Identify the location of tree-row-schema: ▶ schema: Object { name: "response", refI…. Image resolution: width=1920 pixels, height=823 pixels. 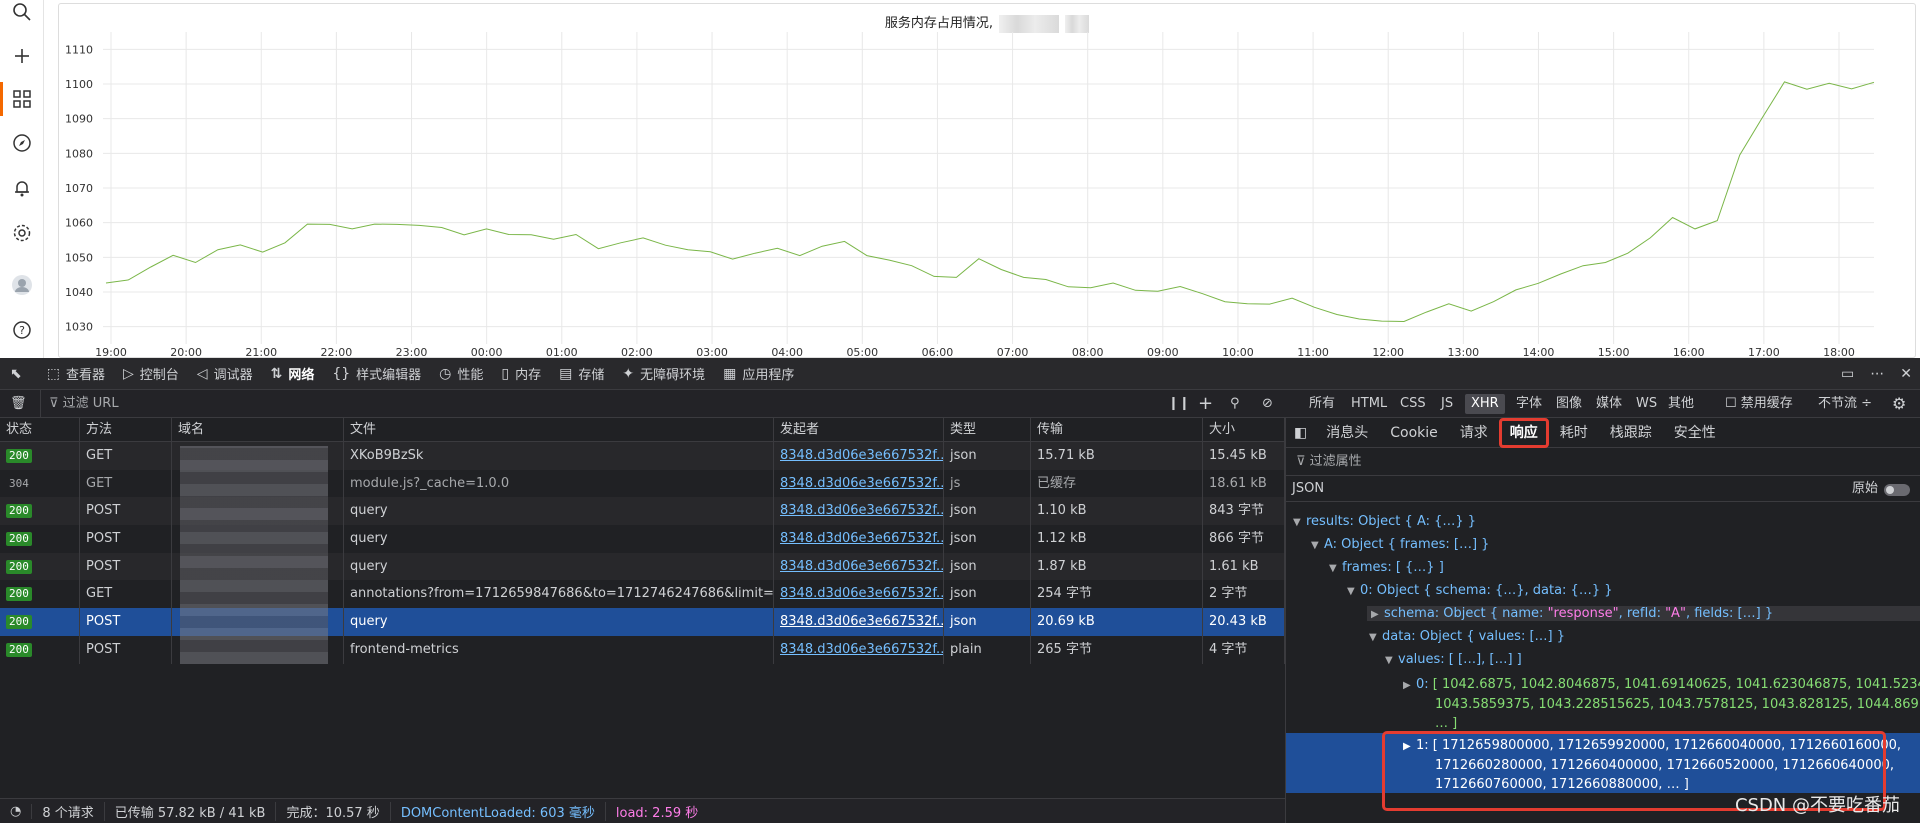
(1643, 613).